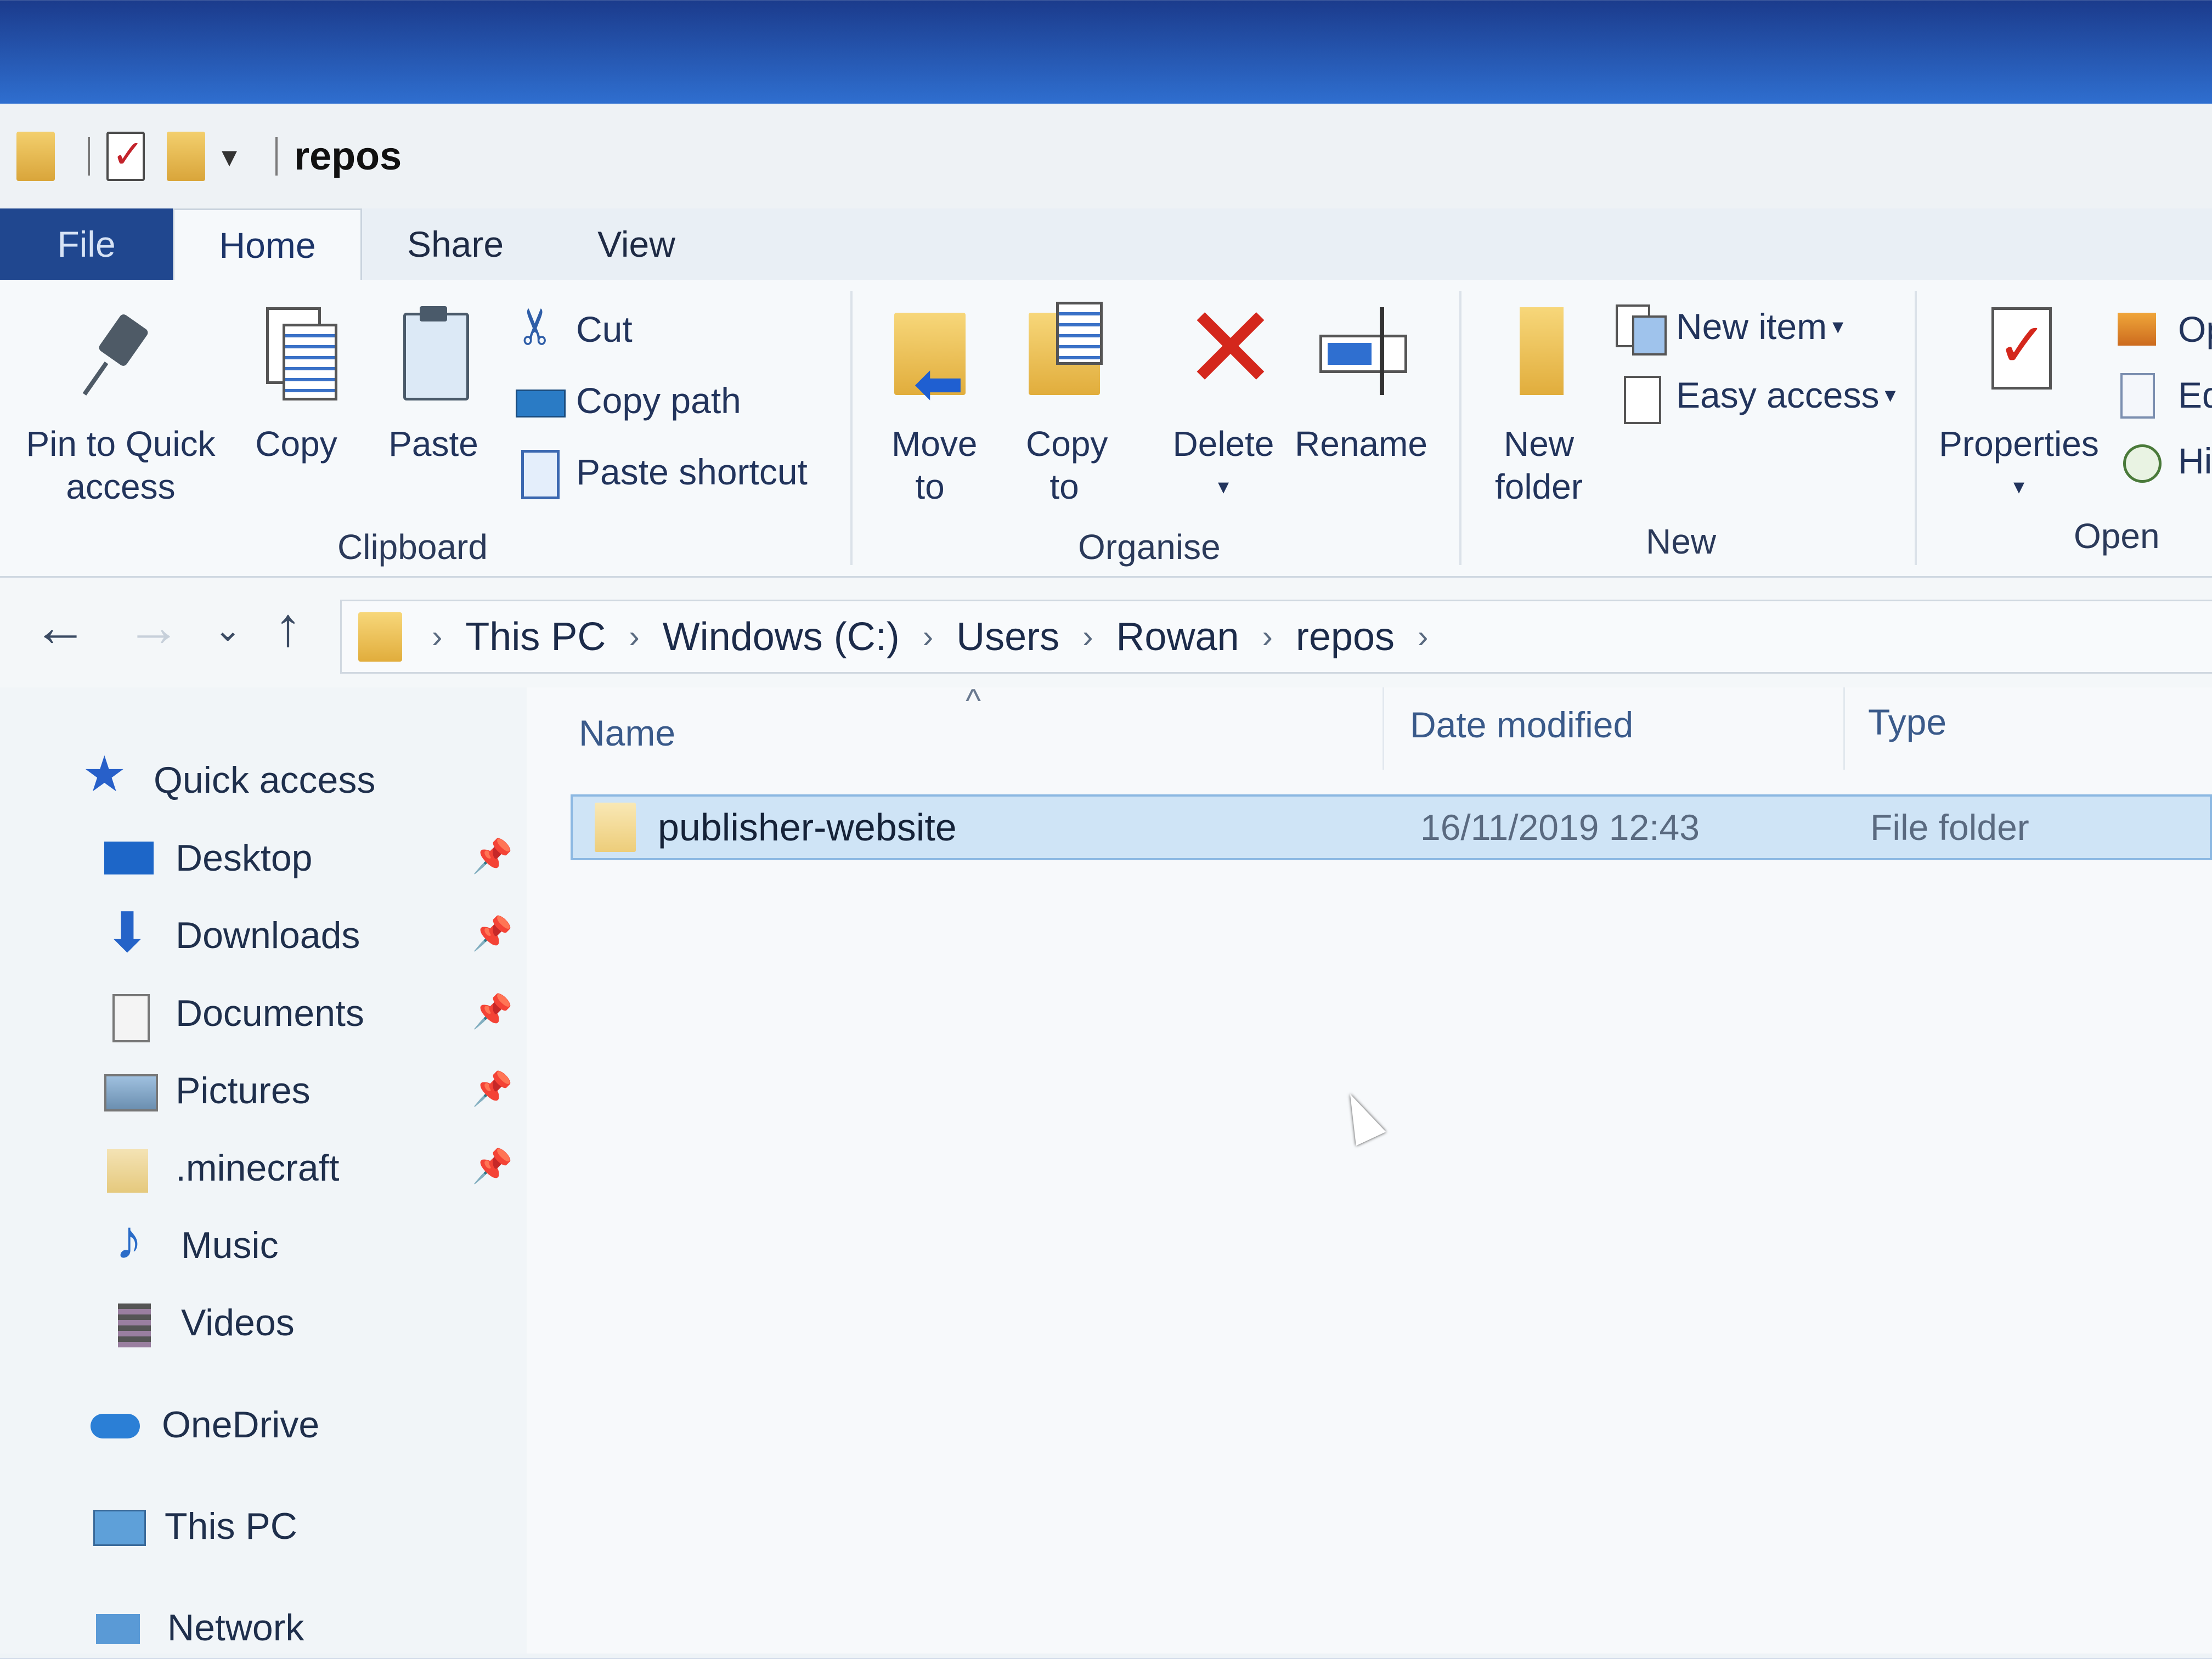 This screenshot has width=2212, height=1659. I want to click on nav-network: Network, so click(200, 1627).